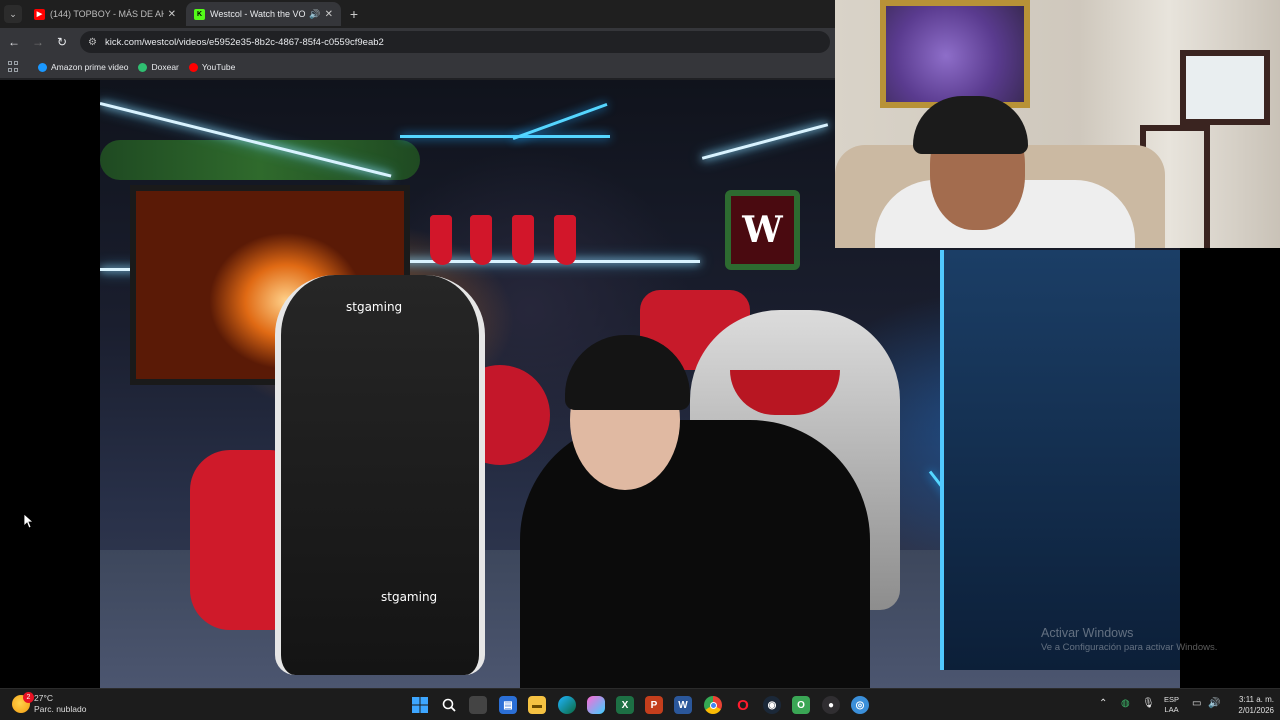  Describe the element at coordinates (29, 521) in the screenshot. I see `mouse-cursor-icon` at that location.